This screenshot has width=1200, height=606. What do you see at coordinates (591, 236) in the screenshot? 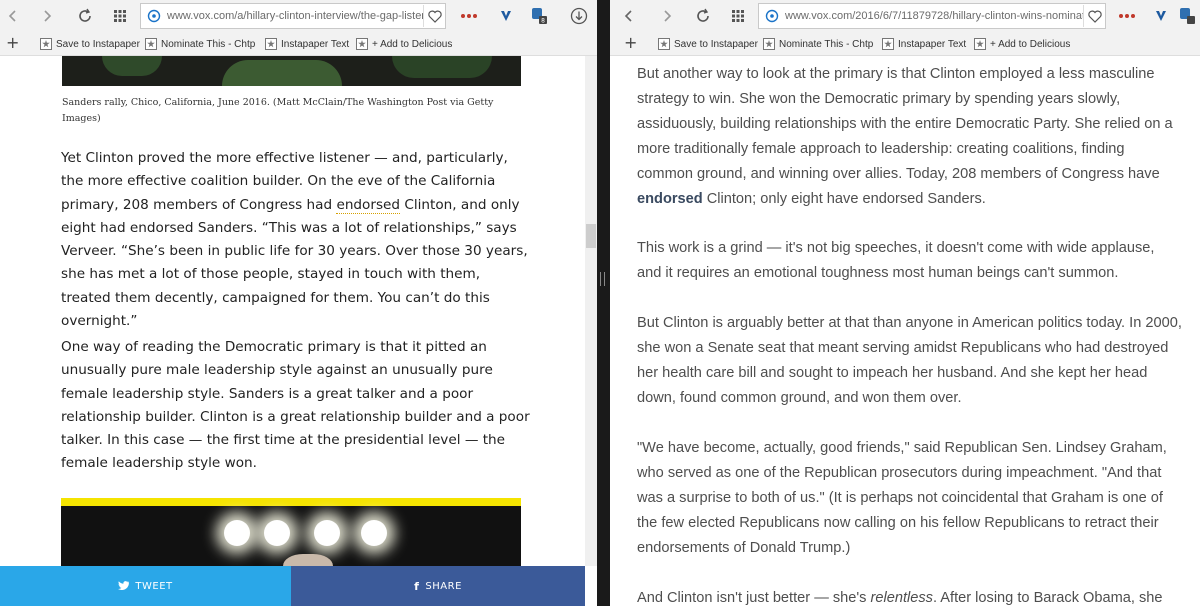
I see `scrollbar-thumb` at bounding box center [591, 236].